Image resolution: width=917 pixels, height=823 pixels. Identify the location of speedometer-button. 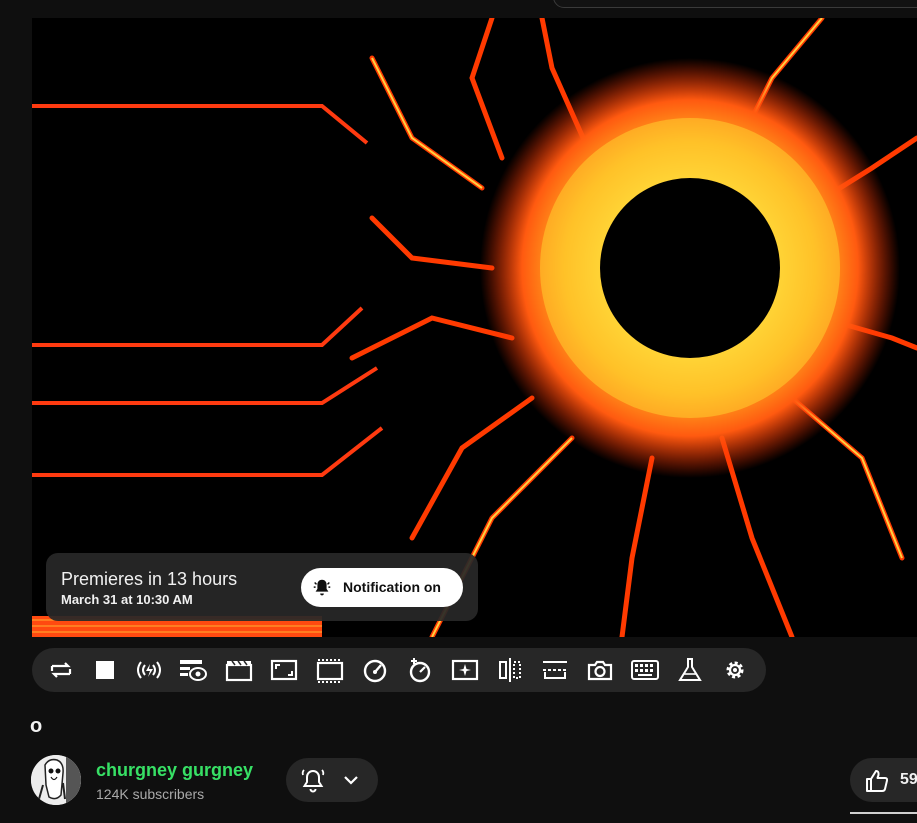
(375, 670).